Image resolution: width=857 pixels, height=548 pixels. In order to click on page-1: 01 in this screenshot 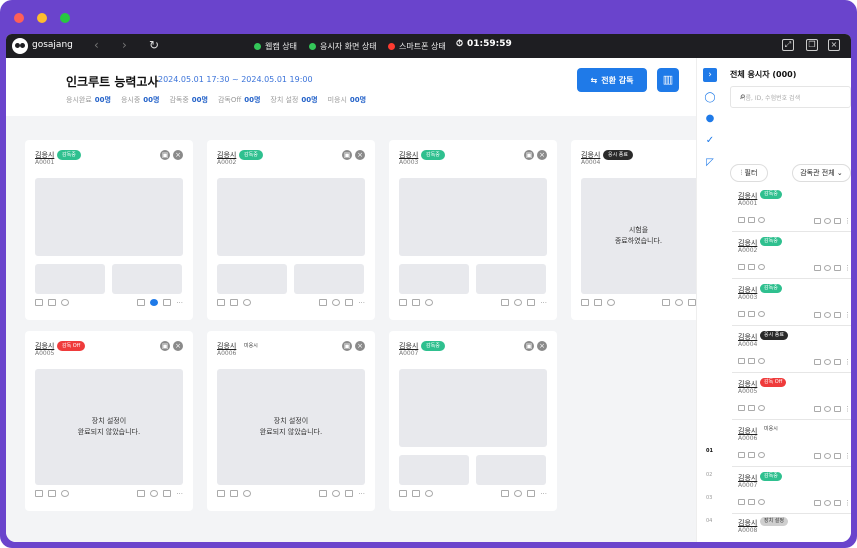, I will do `click(709, 451)`.